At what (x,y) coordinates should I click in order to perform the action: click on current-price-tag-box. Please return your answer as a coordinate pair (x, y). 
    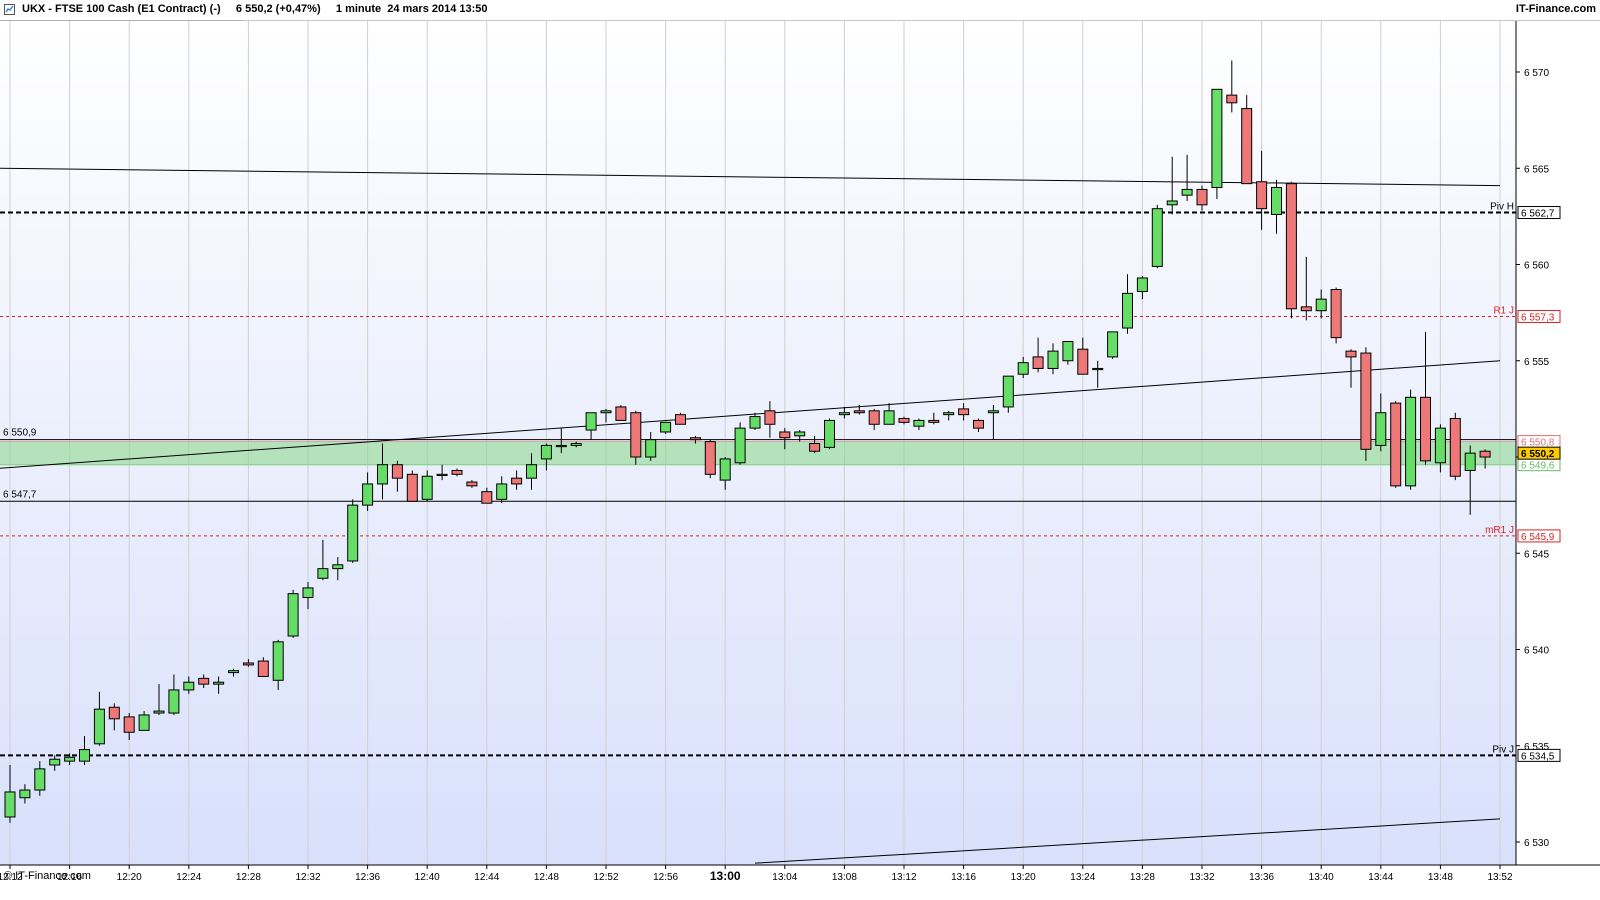
    Looking at the image, I should click on (1539, 453).